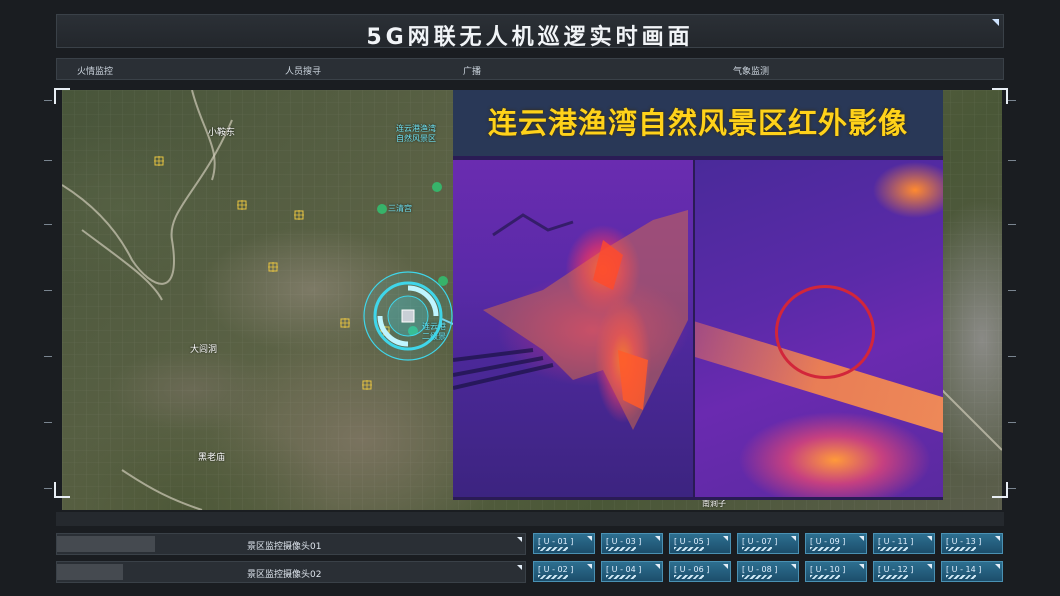 The image size is (1060, 596). I want to click on unit-button-u09: [ U - 09 ], so click(836, 543).